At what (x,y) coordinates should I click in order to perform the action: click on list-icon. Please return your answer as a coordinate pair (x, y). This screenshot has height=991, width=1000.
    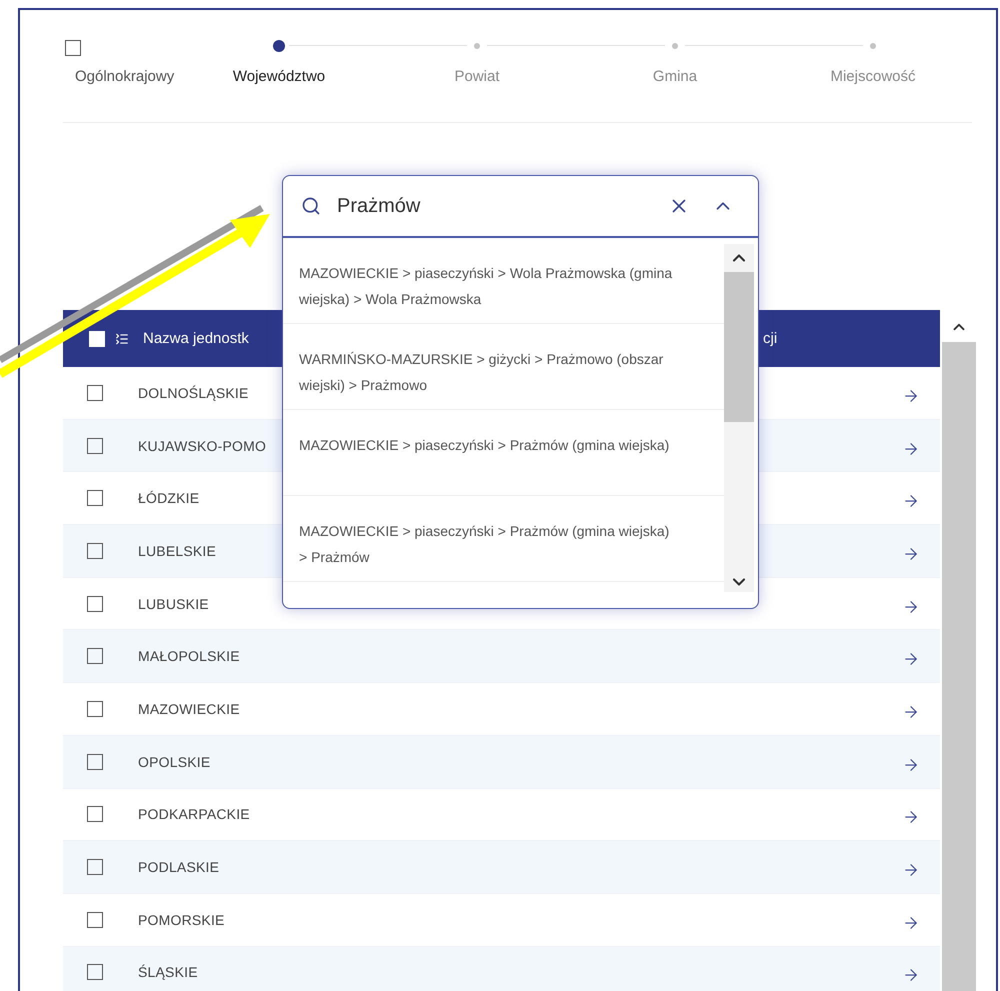
    Looking at the image, I should click on (122, 339).